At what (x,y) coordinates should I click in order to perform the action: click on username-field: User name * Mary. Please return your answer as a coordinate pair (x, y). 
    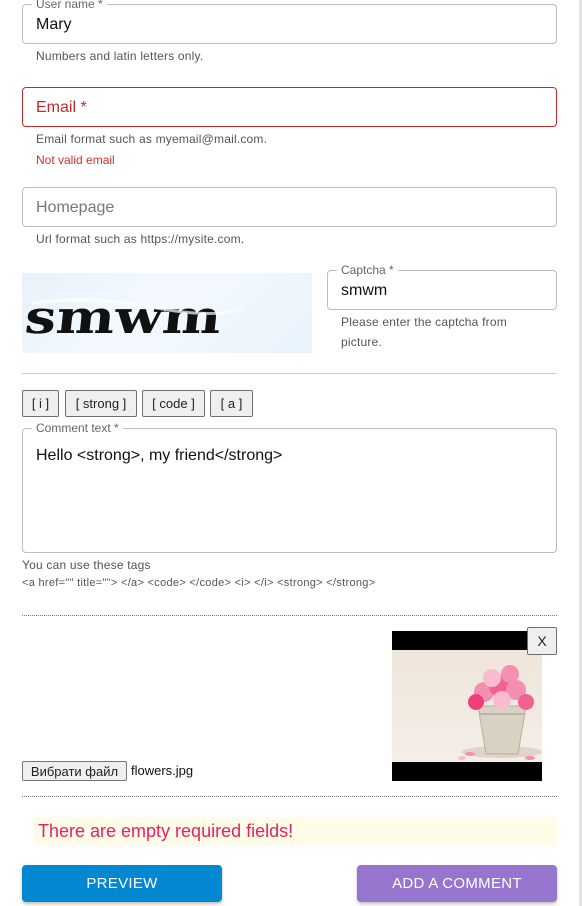
    Looking at the image, I should click on (289, 22).